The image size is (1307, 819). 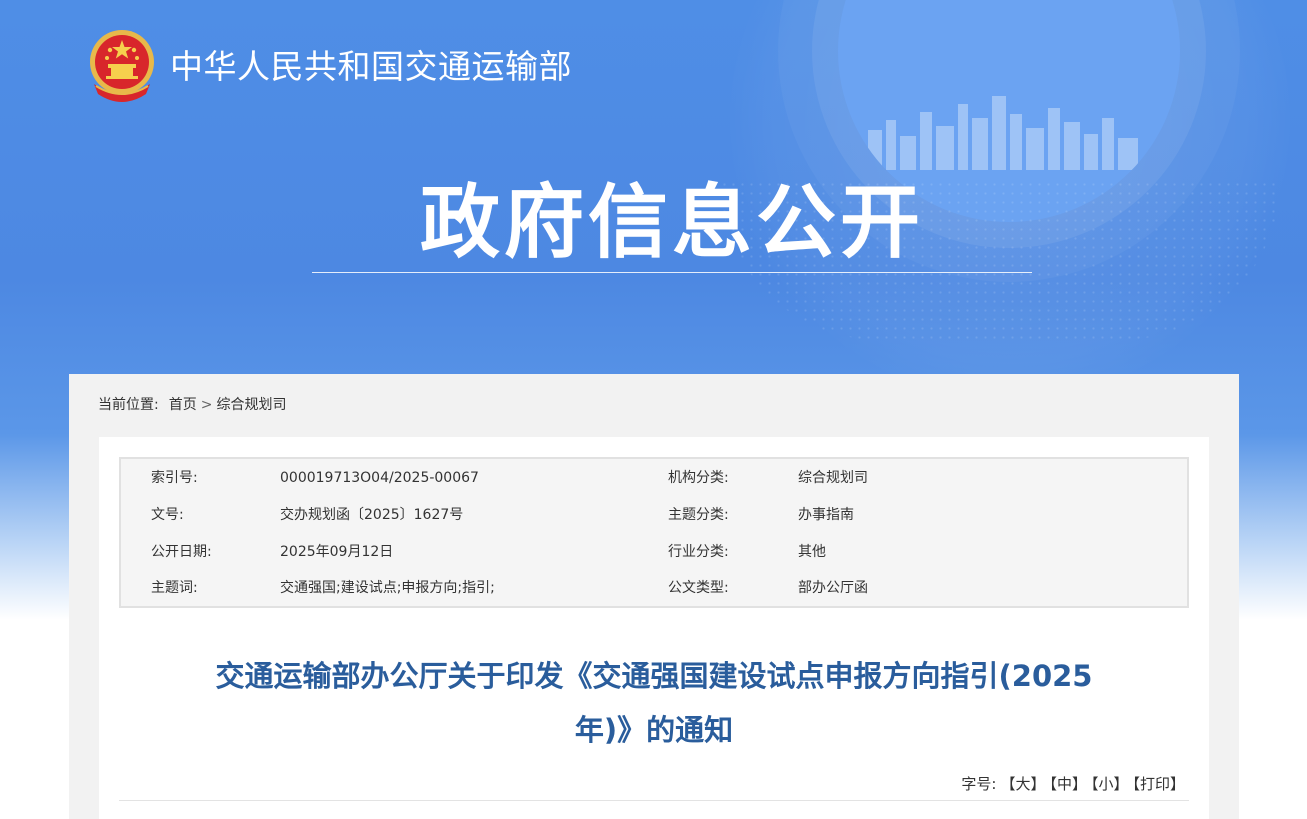 I want to click on font-size-medium-button: 【中】, so click(x=1068, y=784).